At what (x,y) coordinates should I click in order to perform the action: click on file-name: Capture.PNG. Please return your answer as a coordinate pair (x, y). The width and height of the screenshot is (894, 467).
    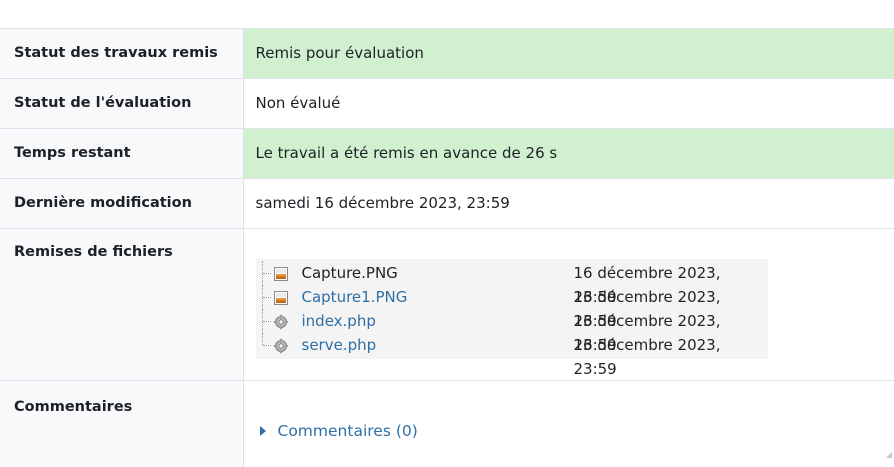
    Looking at the image, I should click on (350, 273).